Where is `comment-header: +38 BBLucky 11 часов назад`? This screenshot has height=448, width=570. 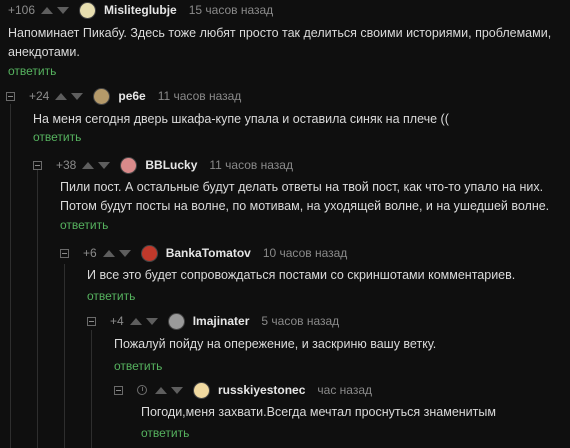
comment-header: +38 BBLucky 11 часов назад is located at coordinates (163, 165).